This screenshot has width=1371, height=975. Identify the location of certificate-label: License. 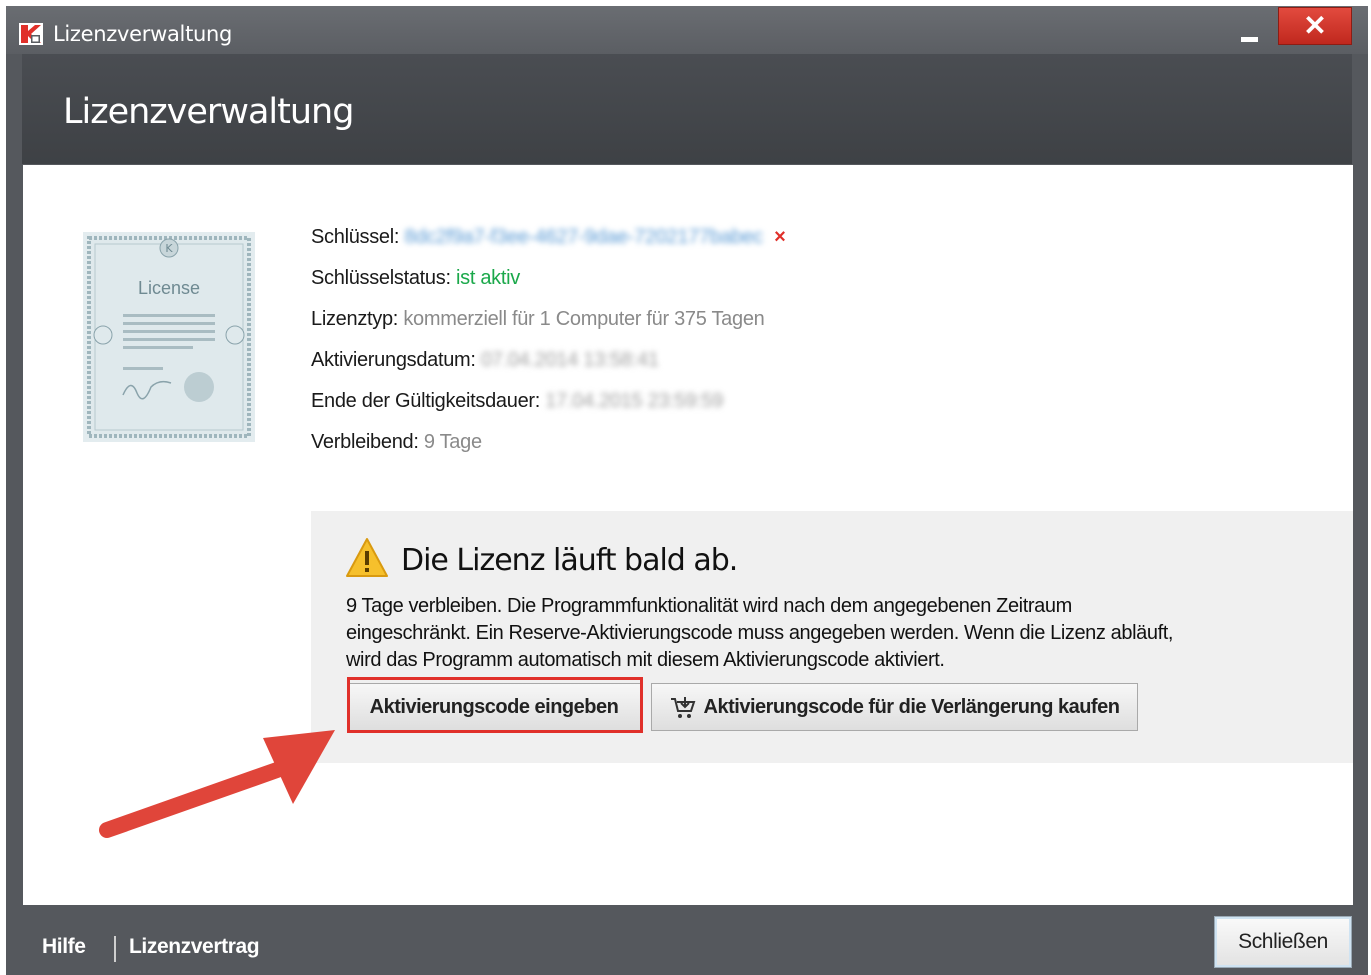
(169, 288).